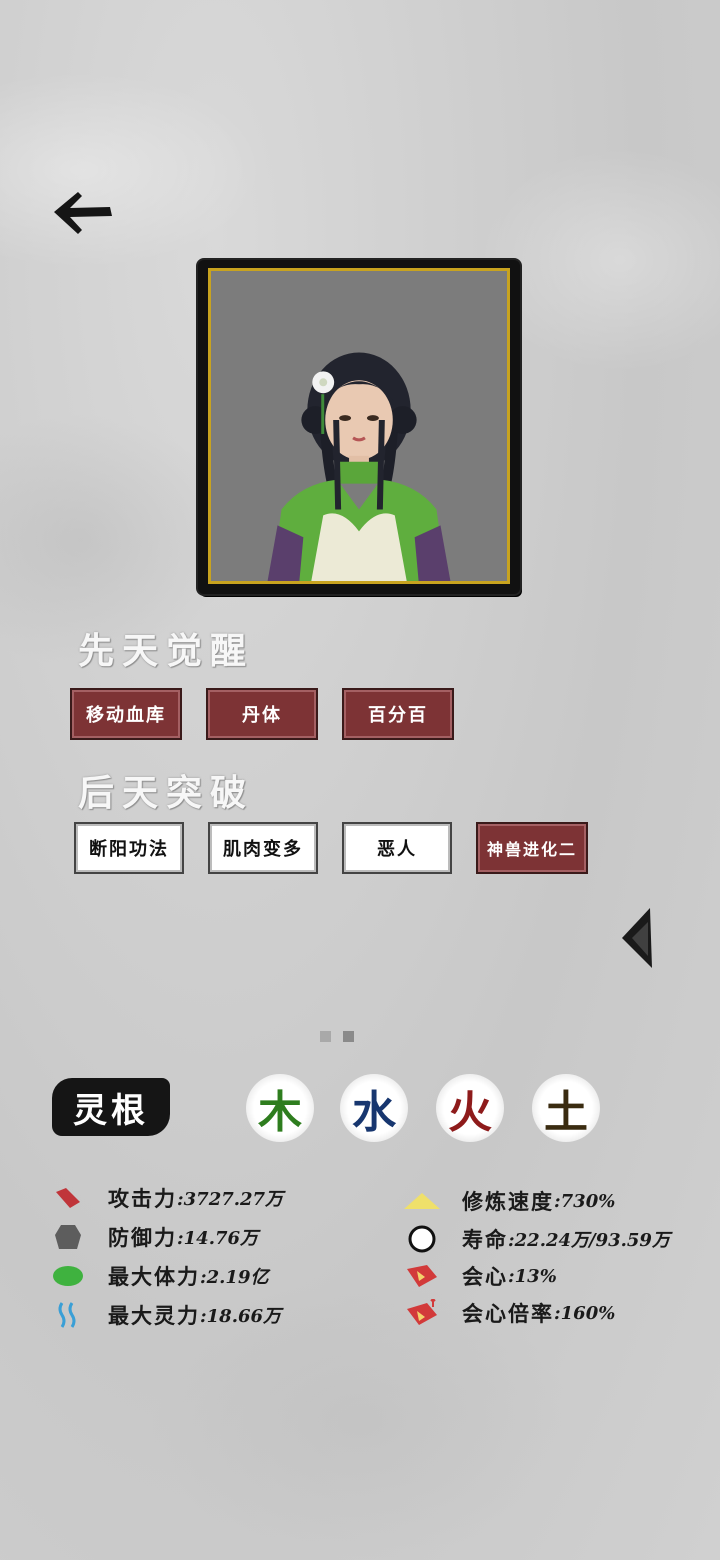  Describe the element at coordinates (68, 1315) in the screenshot. I see `mana-icon` at that location.